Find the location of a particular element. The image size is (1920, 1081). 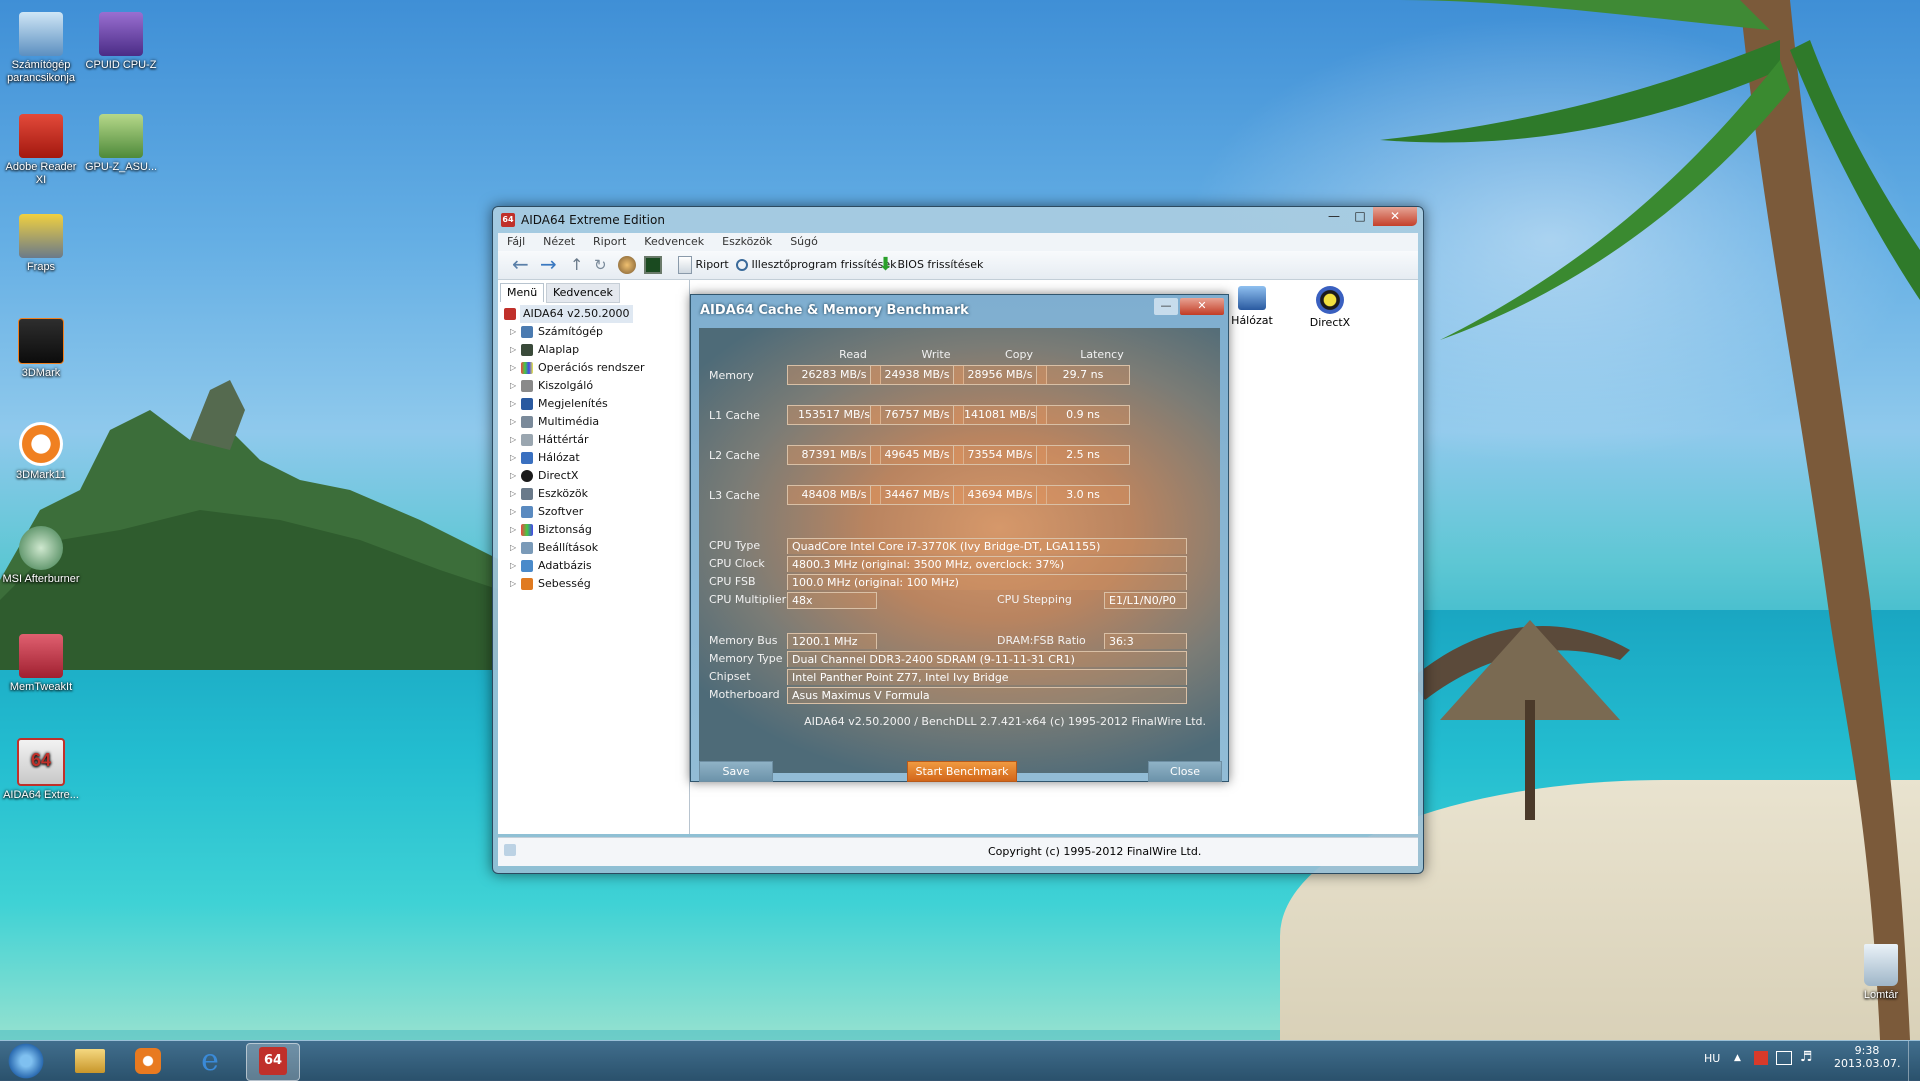

tree-item-storage: ▷ Háttértár is located at coordinates (593, 440).